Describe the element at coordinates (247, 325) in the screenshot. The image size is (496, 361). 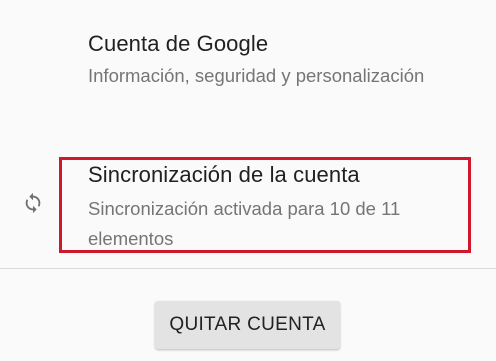
I see `remove-account-button: QUITAR CUENTA` at that location.